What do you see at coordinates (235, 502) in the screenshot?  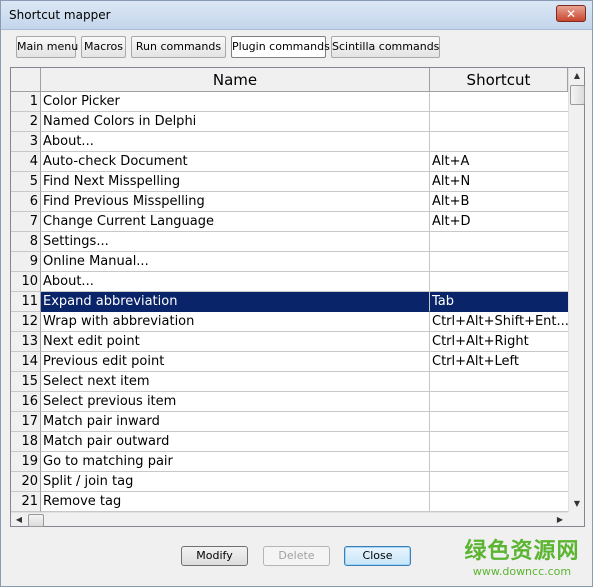 I see `command-name-cell: Remove tag` at bounding box center [235, 502].